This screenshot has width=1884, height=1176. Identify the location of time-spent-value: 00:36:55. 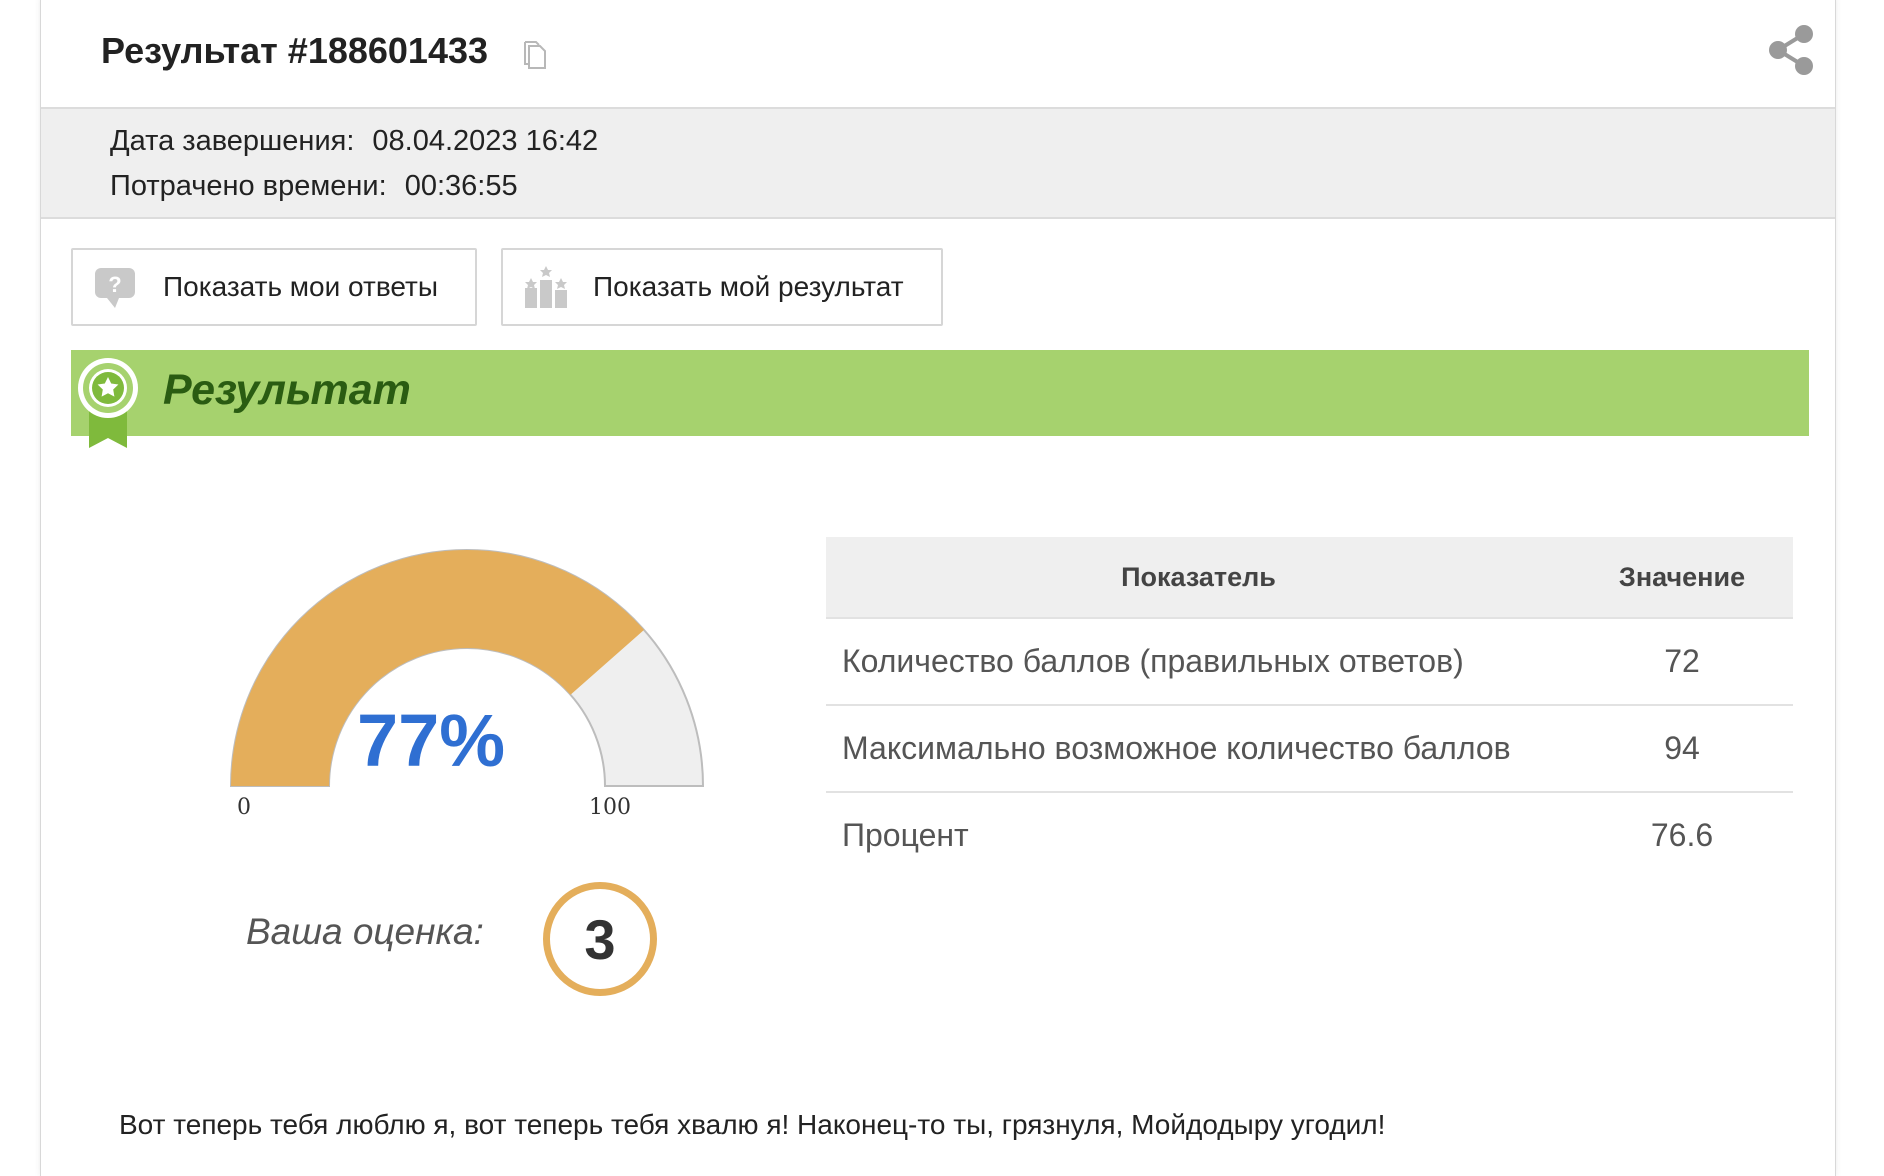
(461, 186).